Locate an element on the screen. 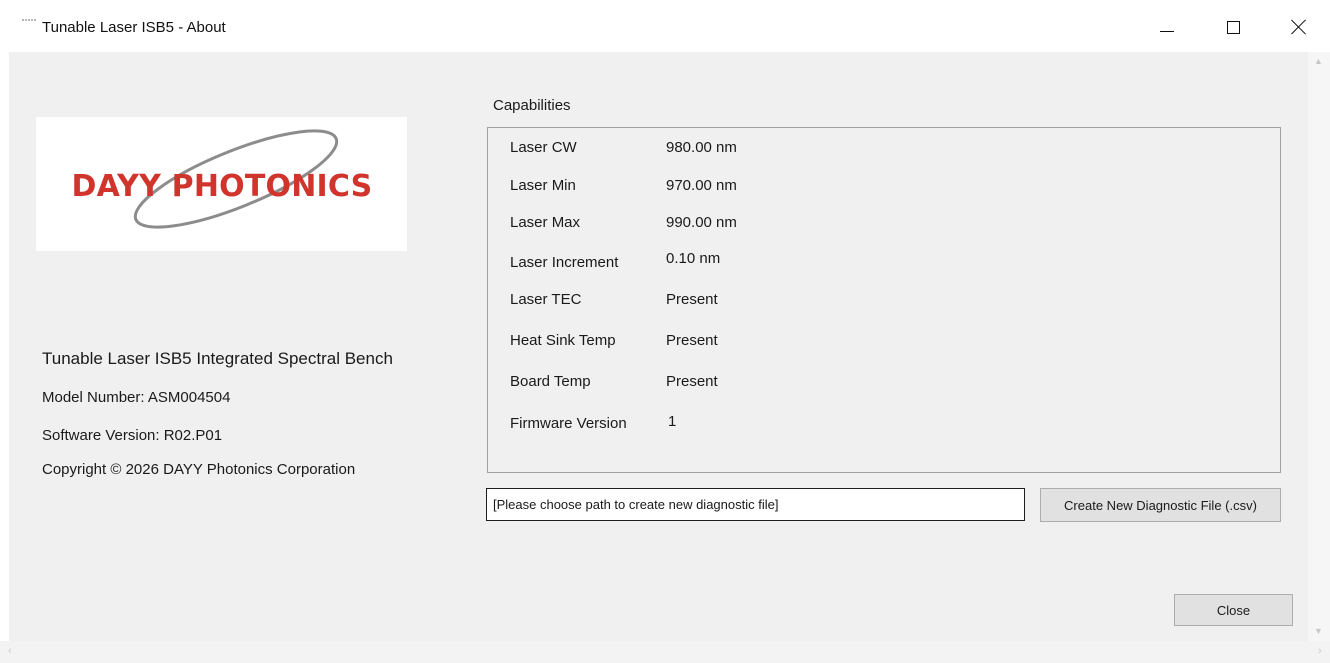  logo-text: DAYY PHOTONICS is located at coordinates (222, 186).